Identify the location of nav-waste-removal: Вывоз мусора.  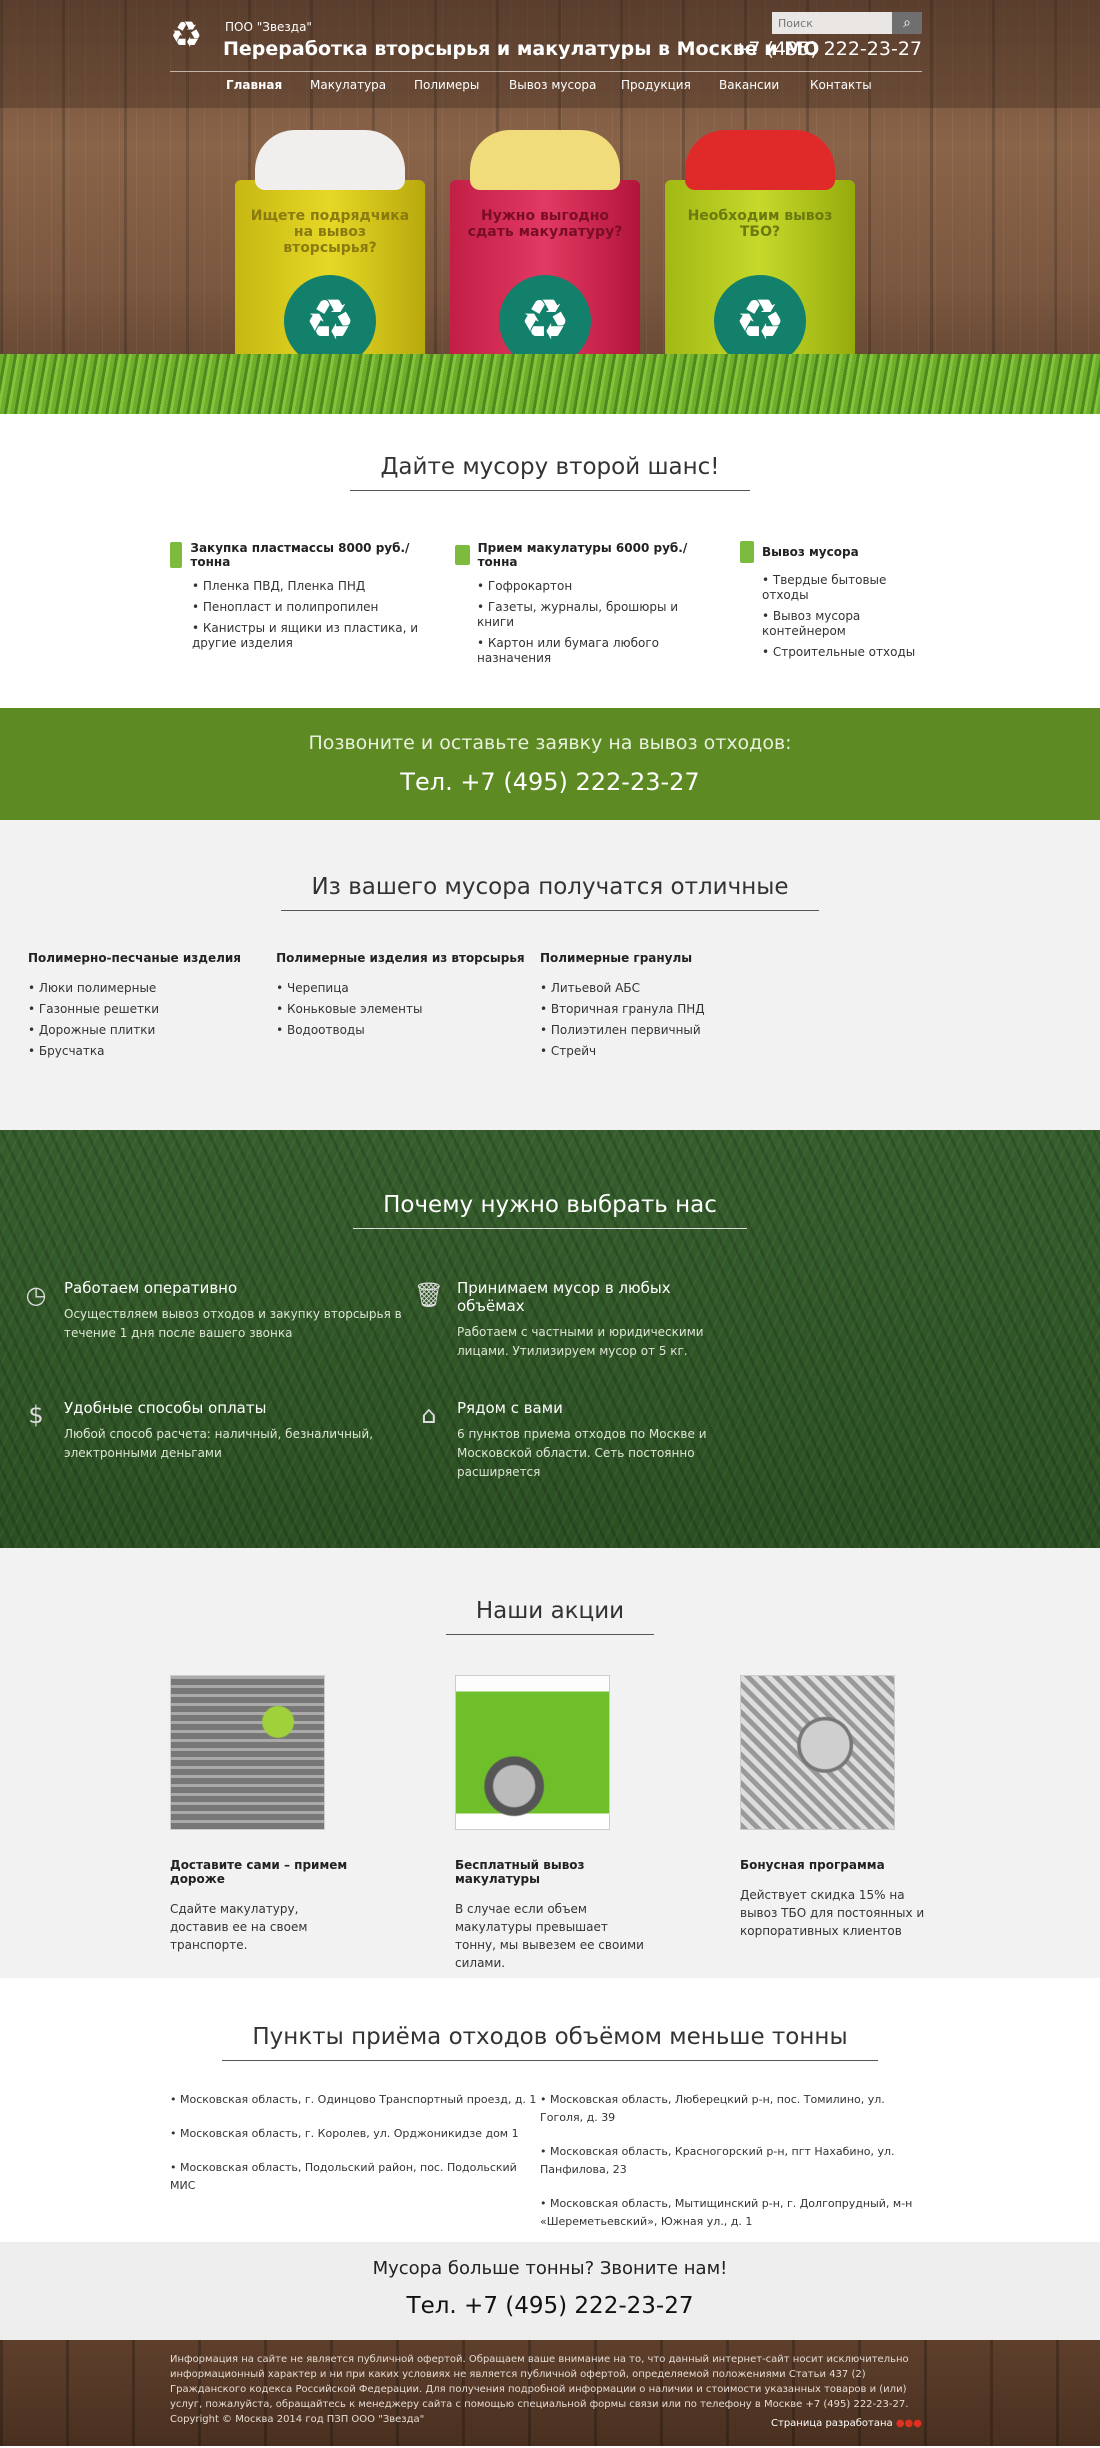
(565, 85).